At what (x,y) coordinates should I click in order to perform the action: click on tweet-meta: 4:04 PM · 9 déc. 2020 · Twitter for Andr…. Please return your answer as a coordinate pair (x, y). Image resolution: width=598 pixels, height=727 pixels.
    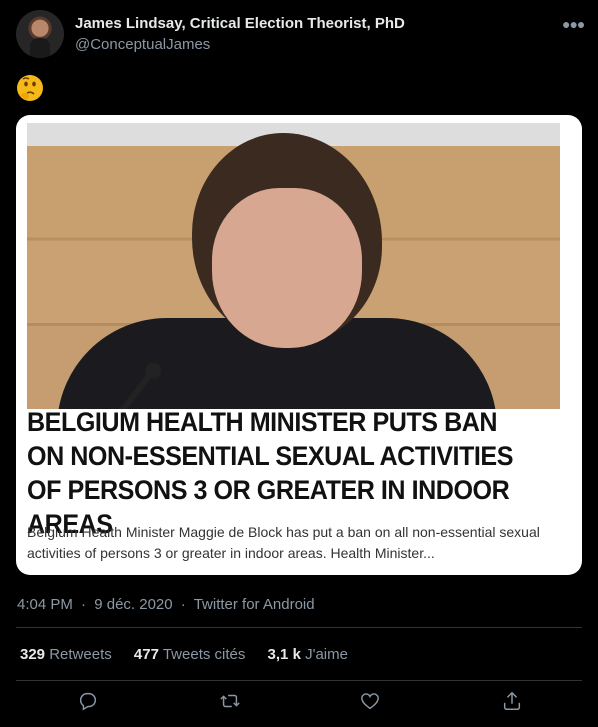
    Looking at the image, I should click on (168, 604).